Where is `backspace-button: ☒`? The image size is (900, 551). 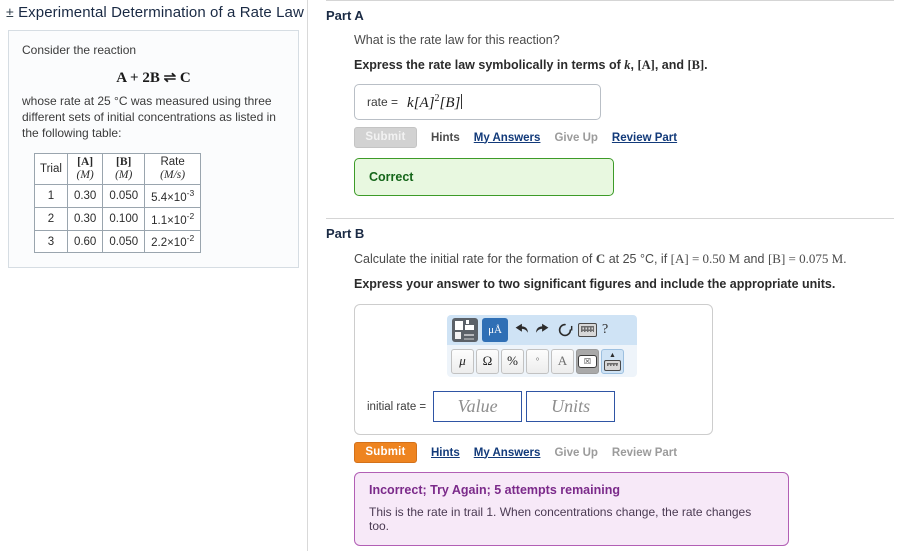
backspace-button: ☒ is located at coordinates (587, 361).